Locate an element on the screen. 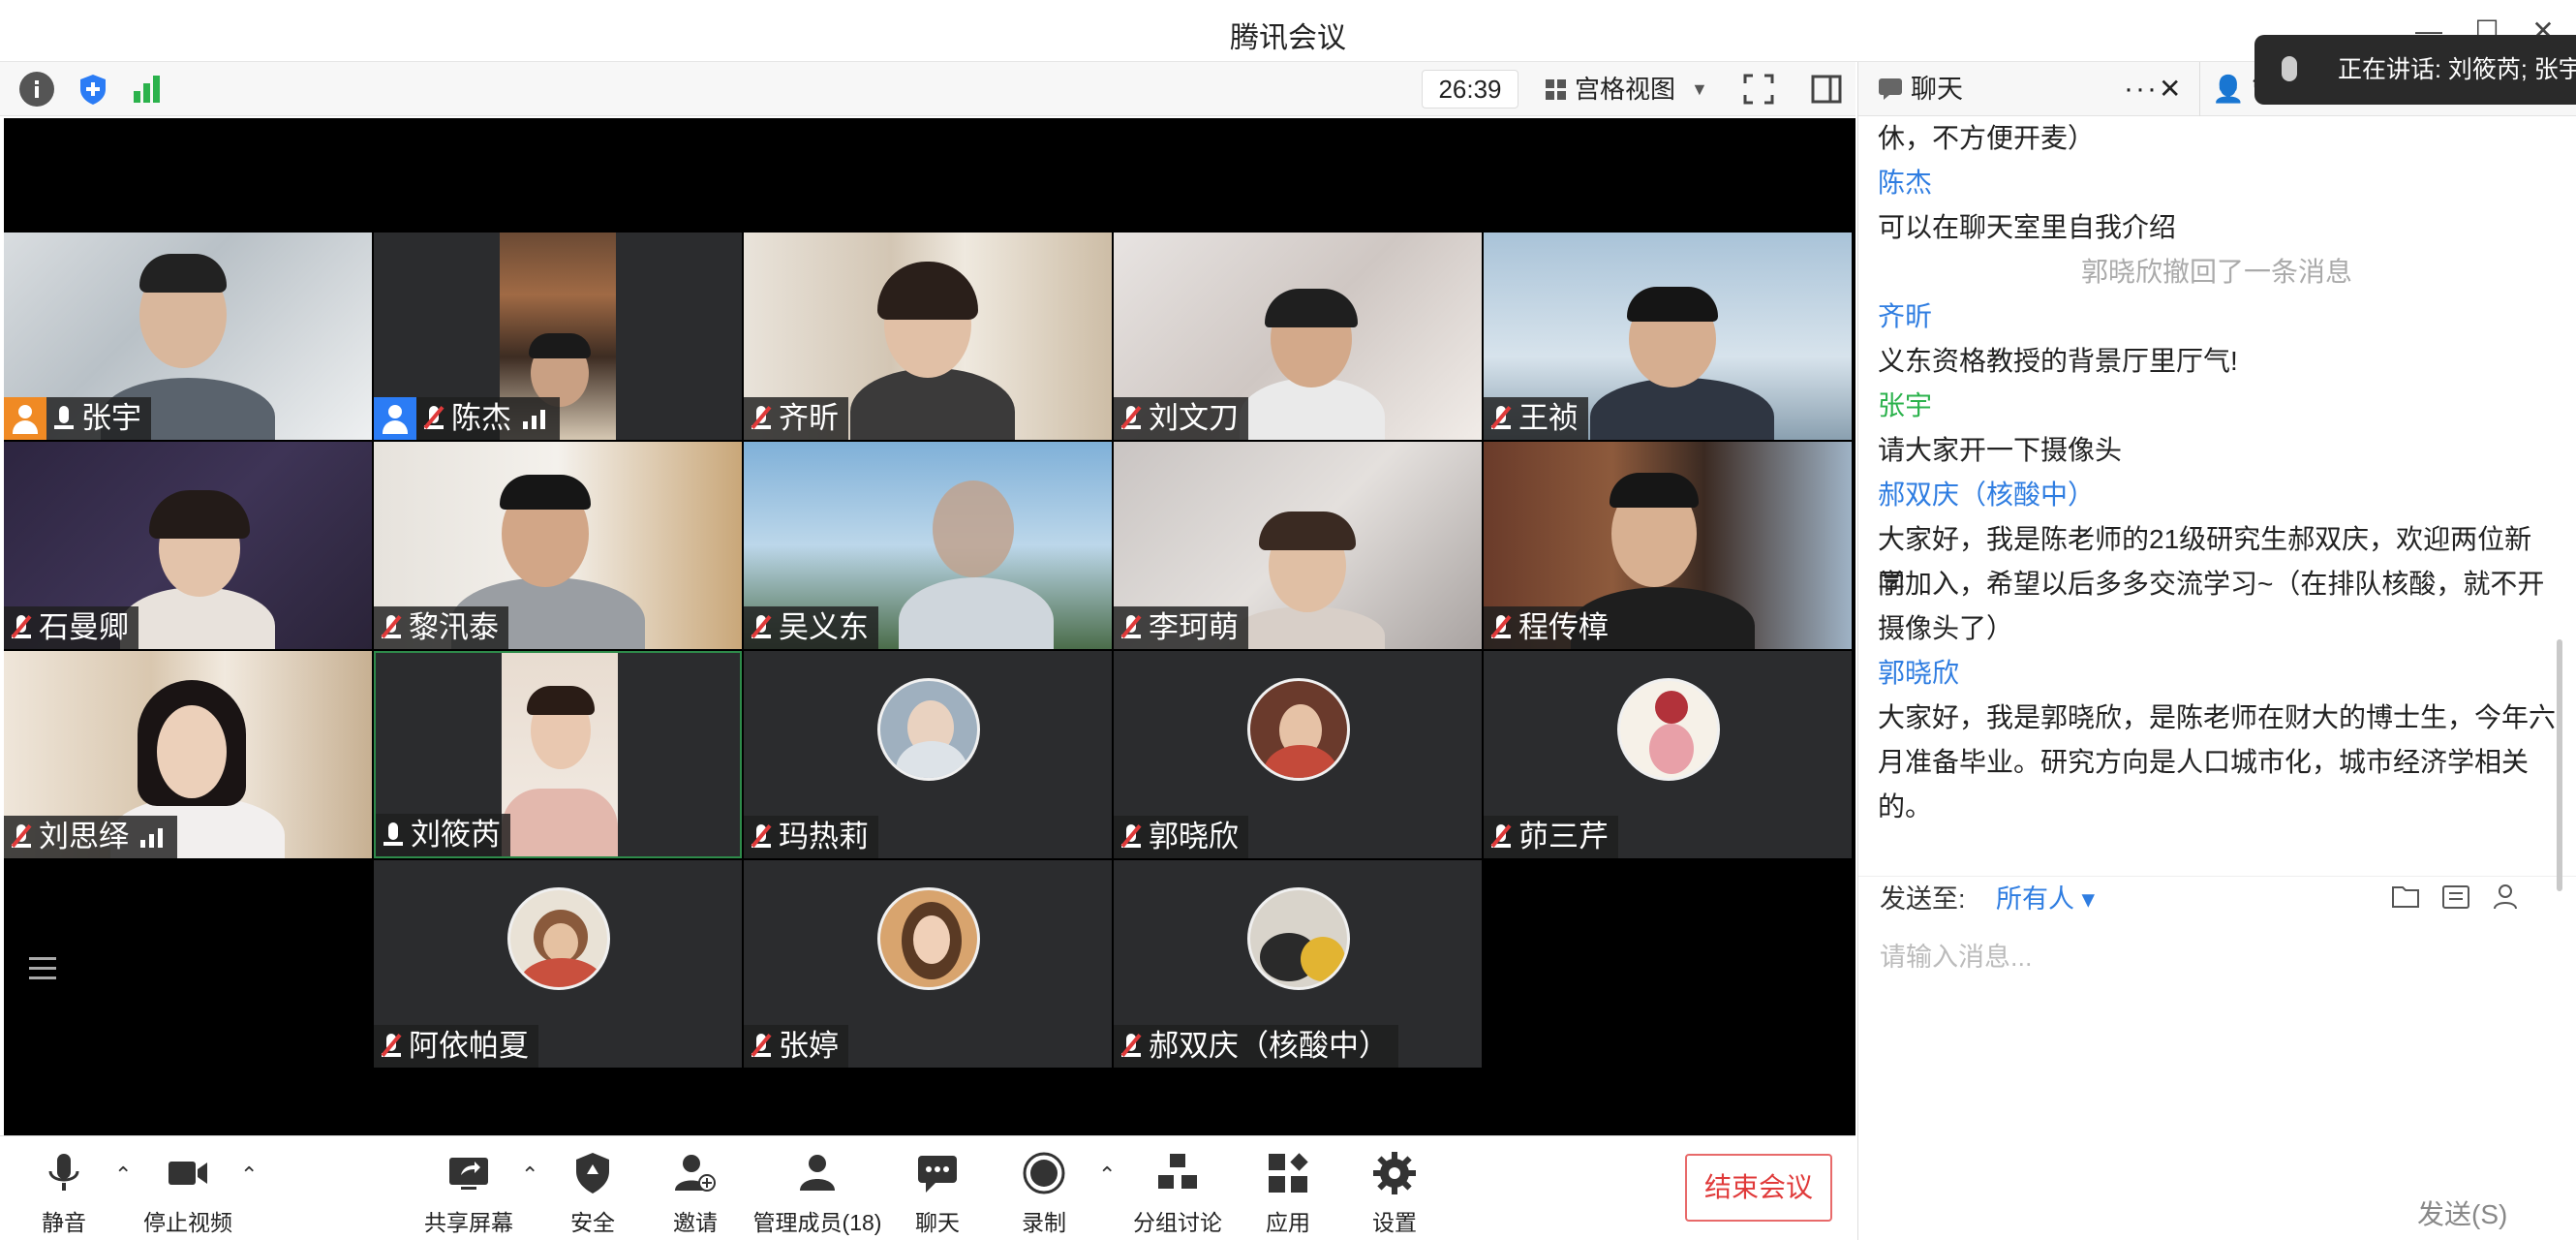 This screenshot has width=2576, height=1240. participant-nametag: 玛热莉 is located at coordinates (811, 837).